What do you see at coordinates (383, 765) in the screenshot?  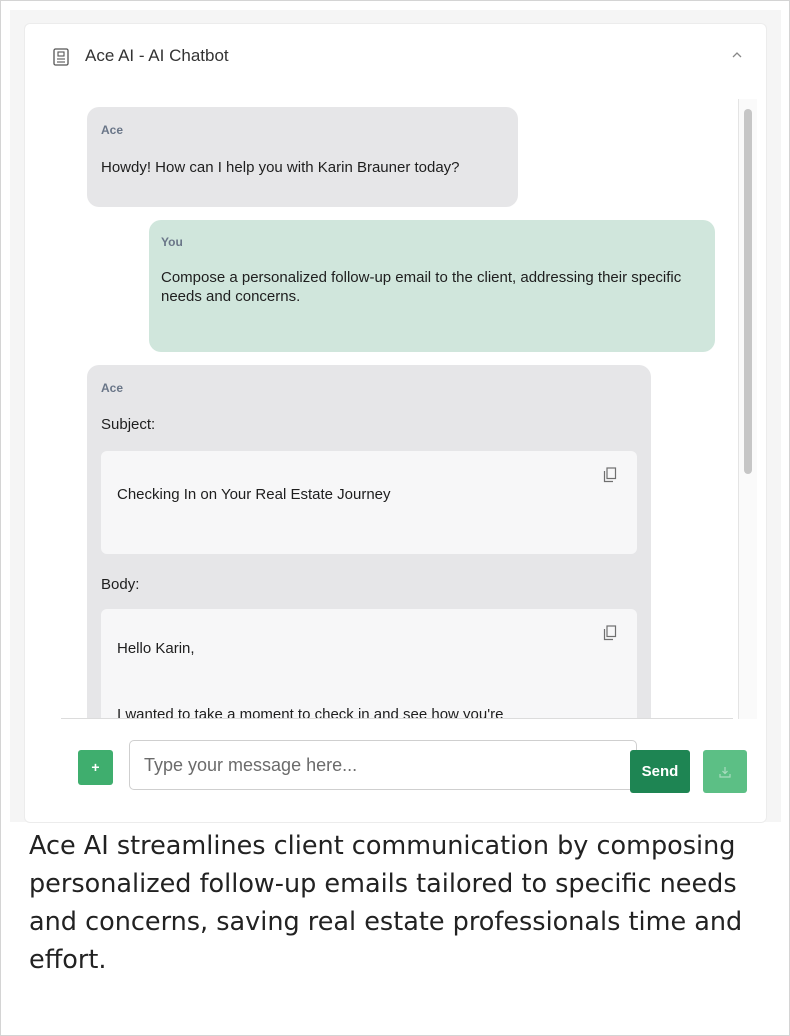 I see `message-input` at bounding box center [383, 765].